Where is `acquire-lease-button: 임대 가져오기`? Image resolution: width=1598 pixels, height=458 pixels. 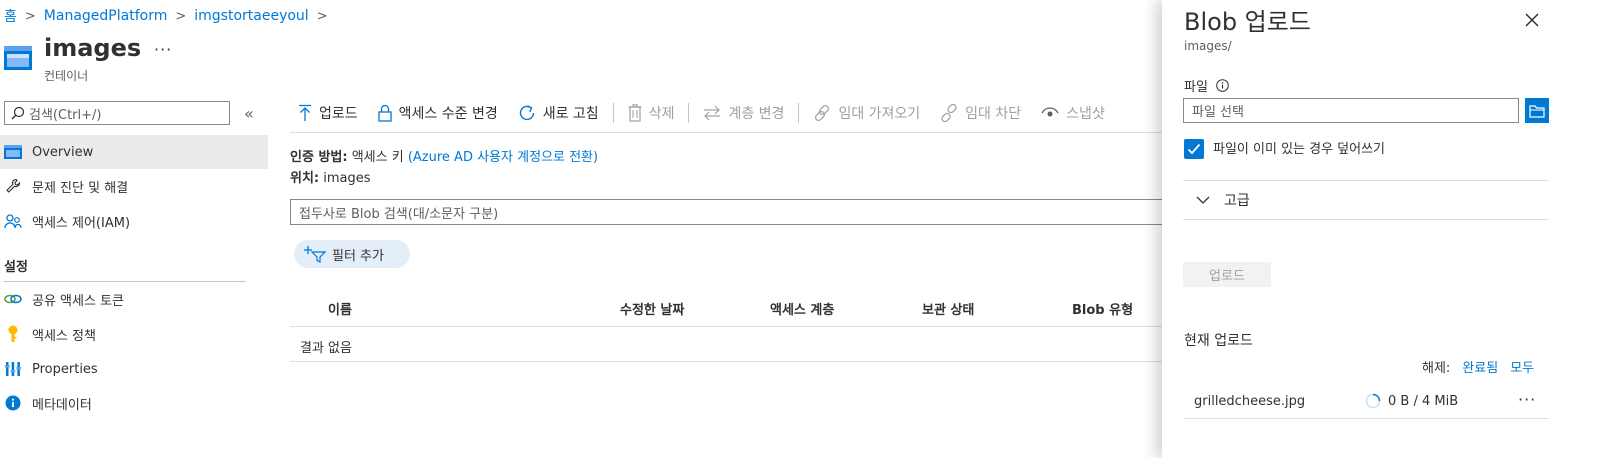 acquire-lease-button: 임대 가져오기 is located at coordinates (866, 113).